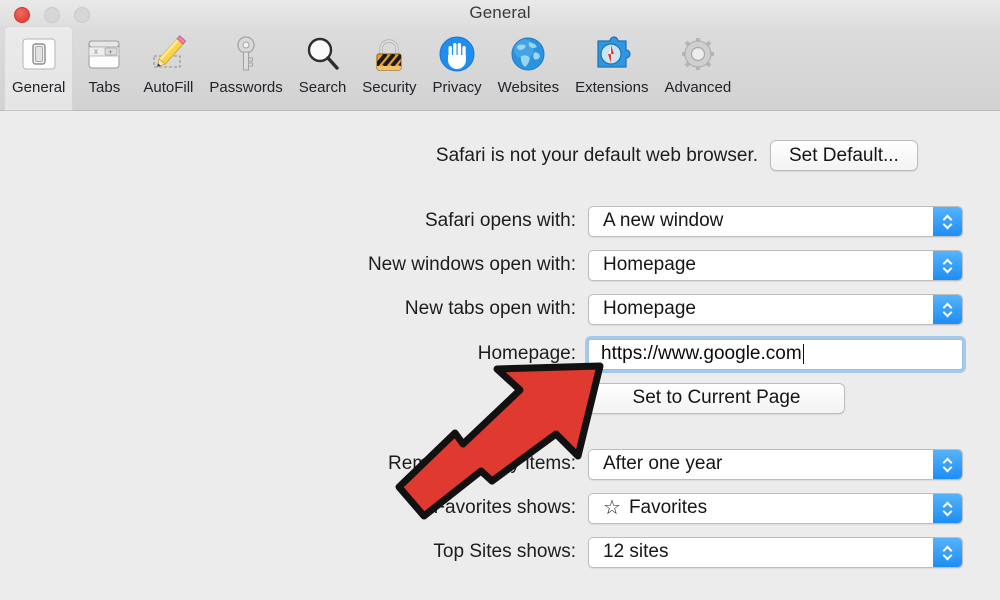 The height and width of the screenshot is (600, 1000). I want to click on new-windows-open-with-dropdown: Homepage, so click(775, 265).